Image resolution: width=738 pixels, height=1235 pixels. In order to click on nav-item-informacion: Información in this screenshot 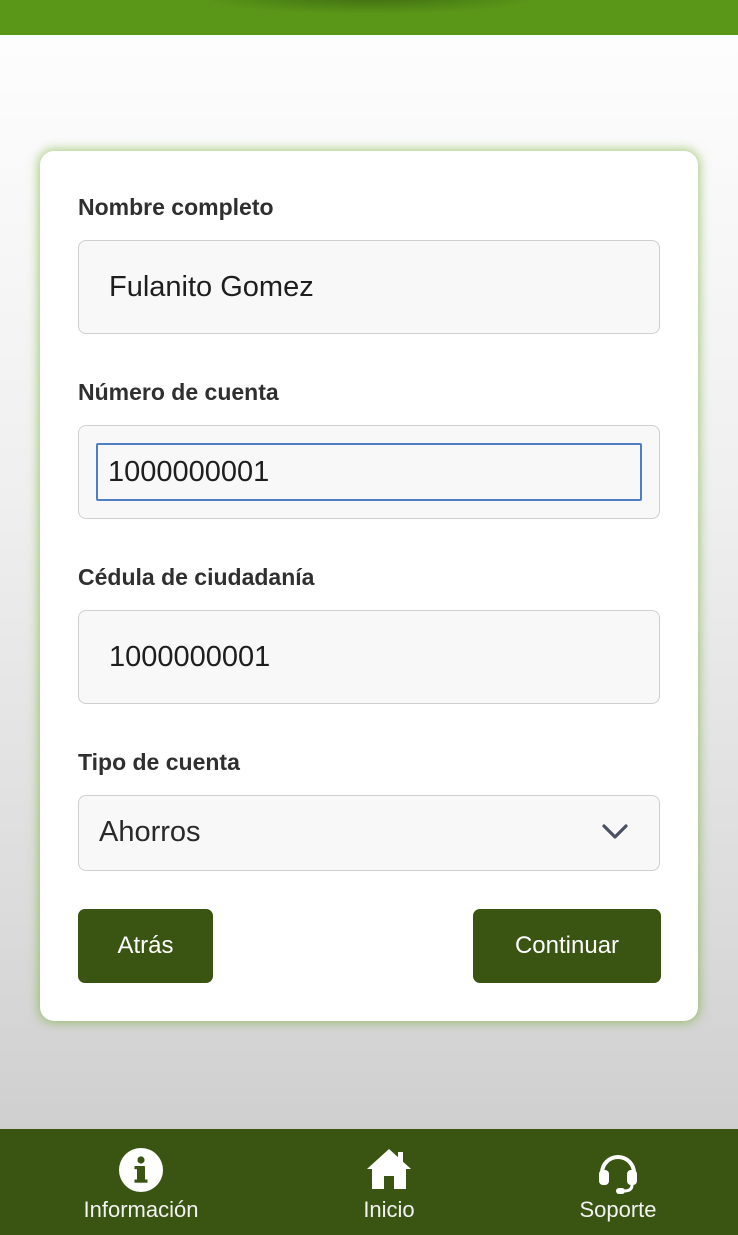, I will do `click(141, 1182)`.